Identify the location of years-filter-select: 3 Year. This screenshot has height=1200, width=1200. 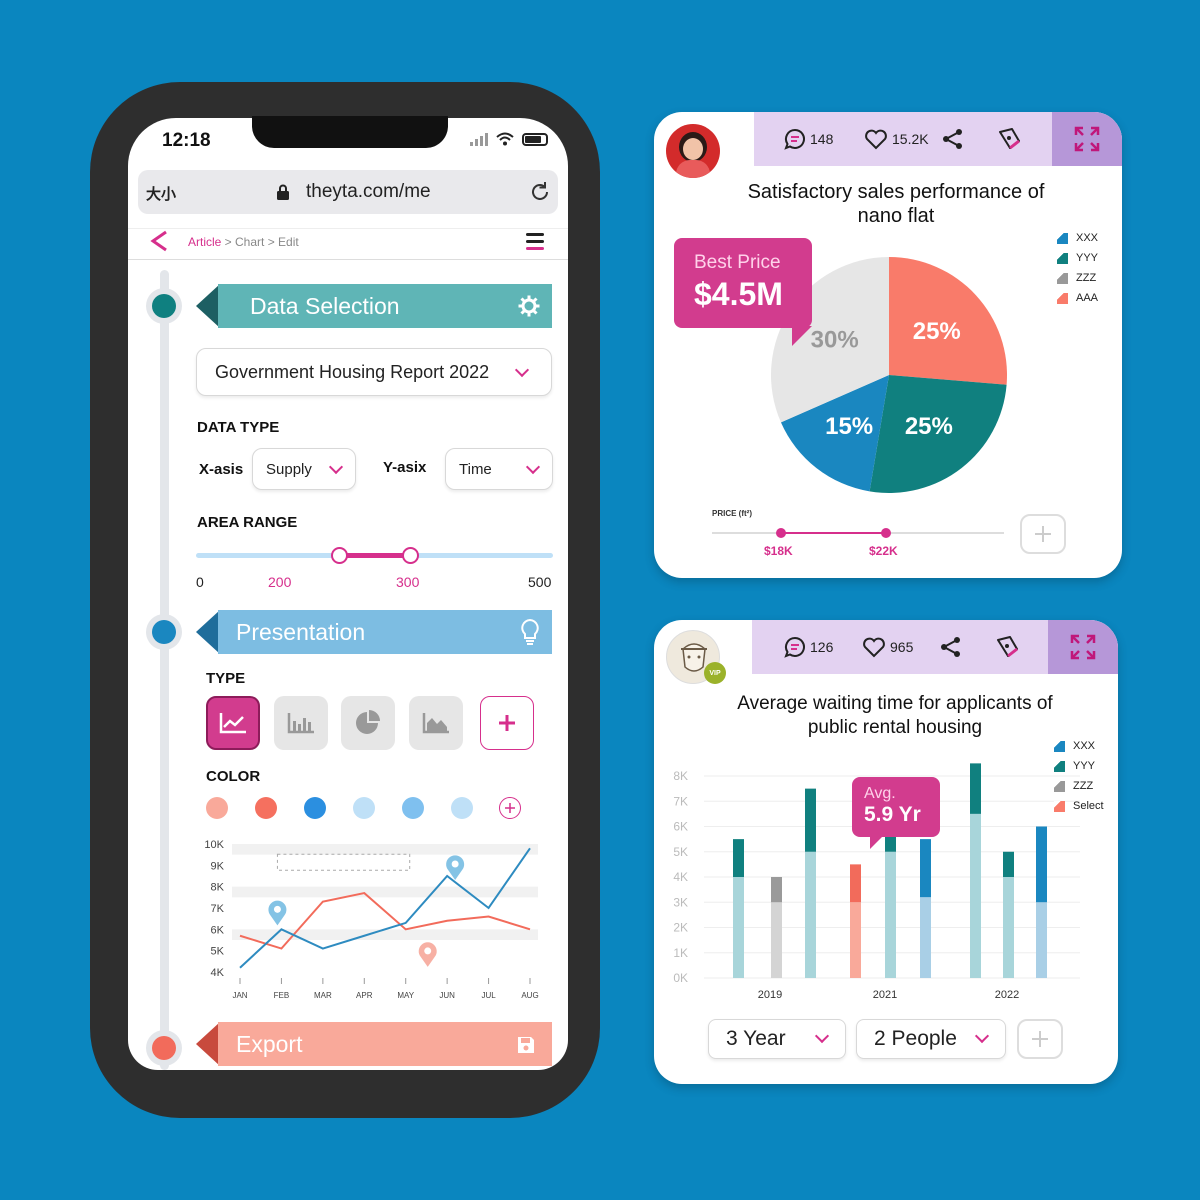
(777, 1039).